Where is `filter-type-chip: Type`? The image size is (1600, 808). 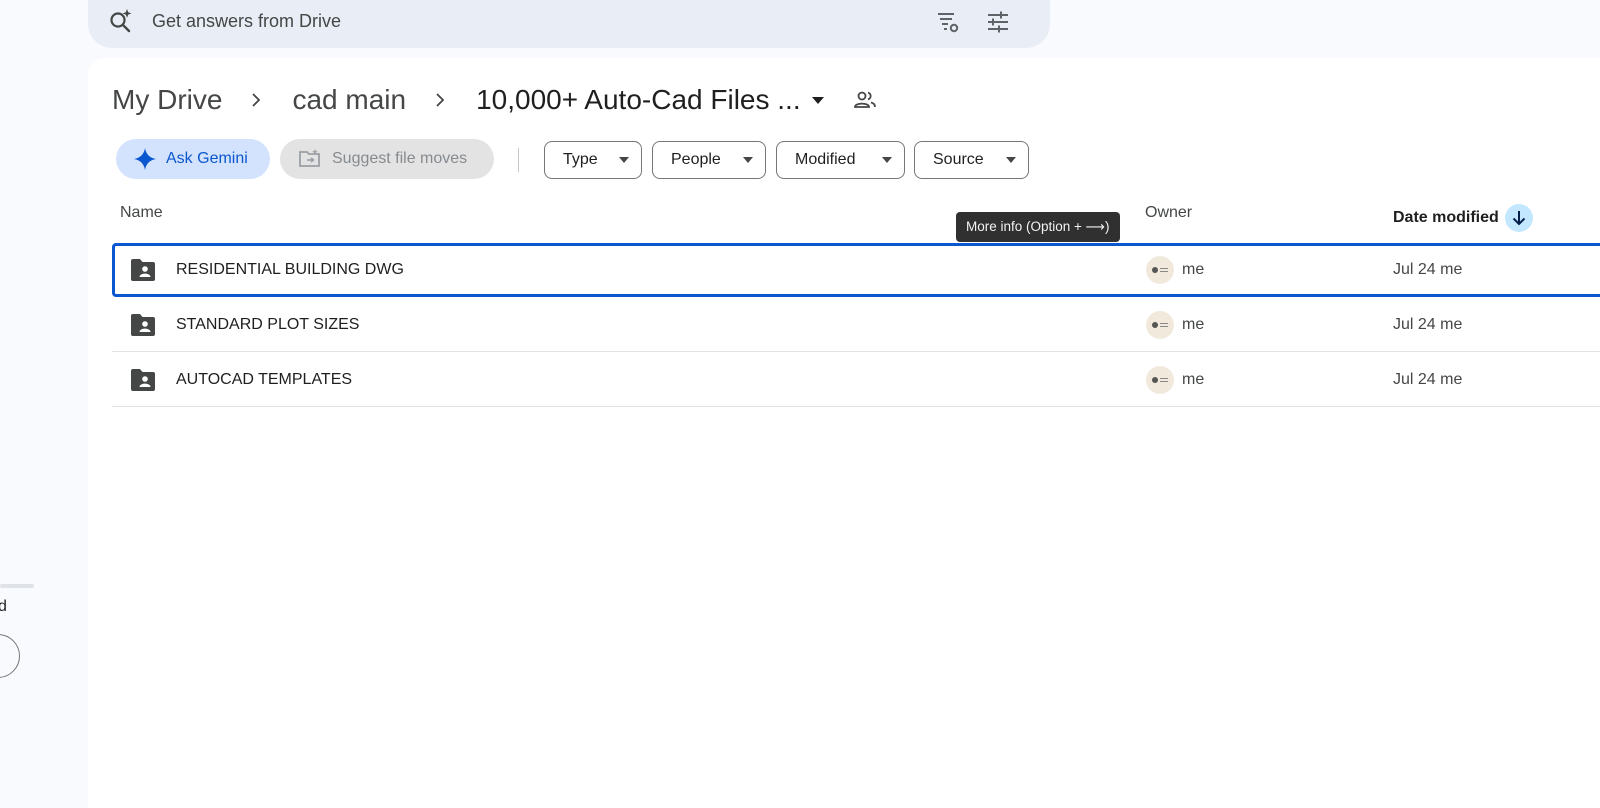
filter-type-chip: Type is located at coordinates (593, 160).